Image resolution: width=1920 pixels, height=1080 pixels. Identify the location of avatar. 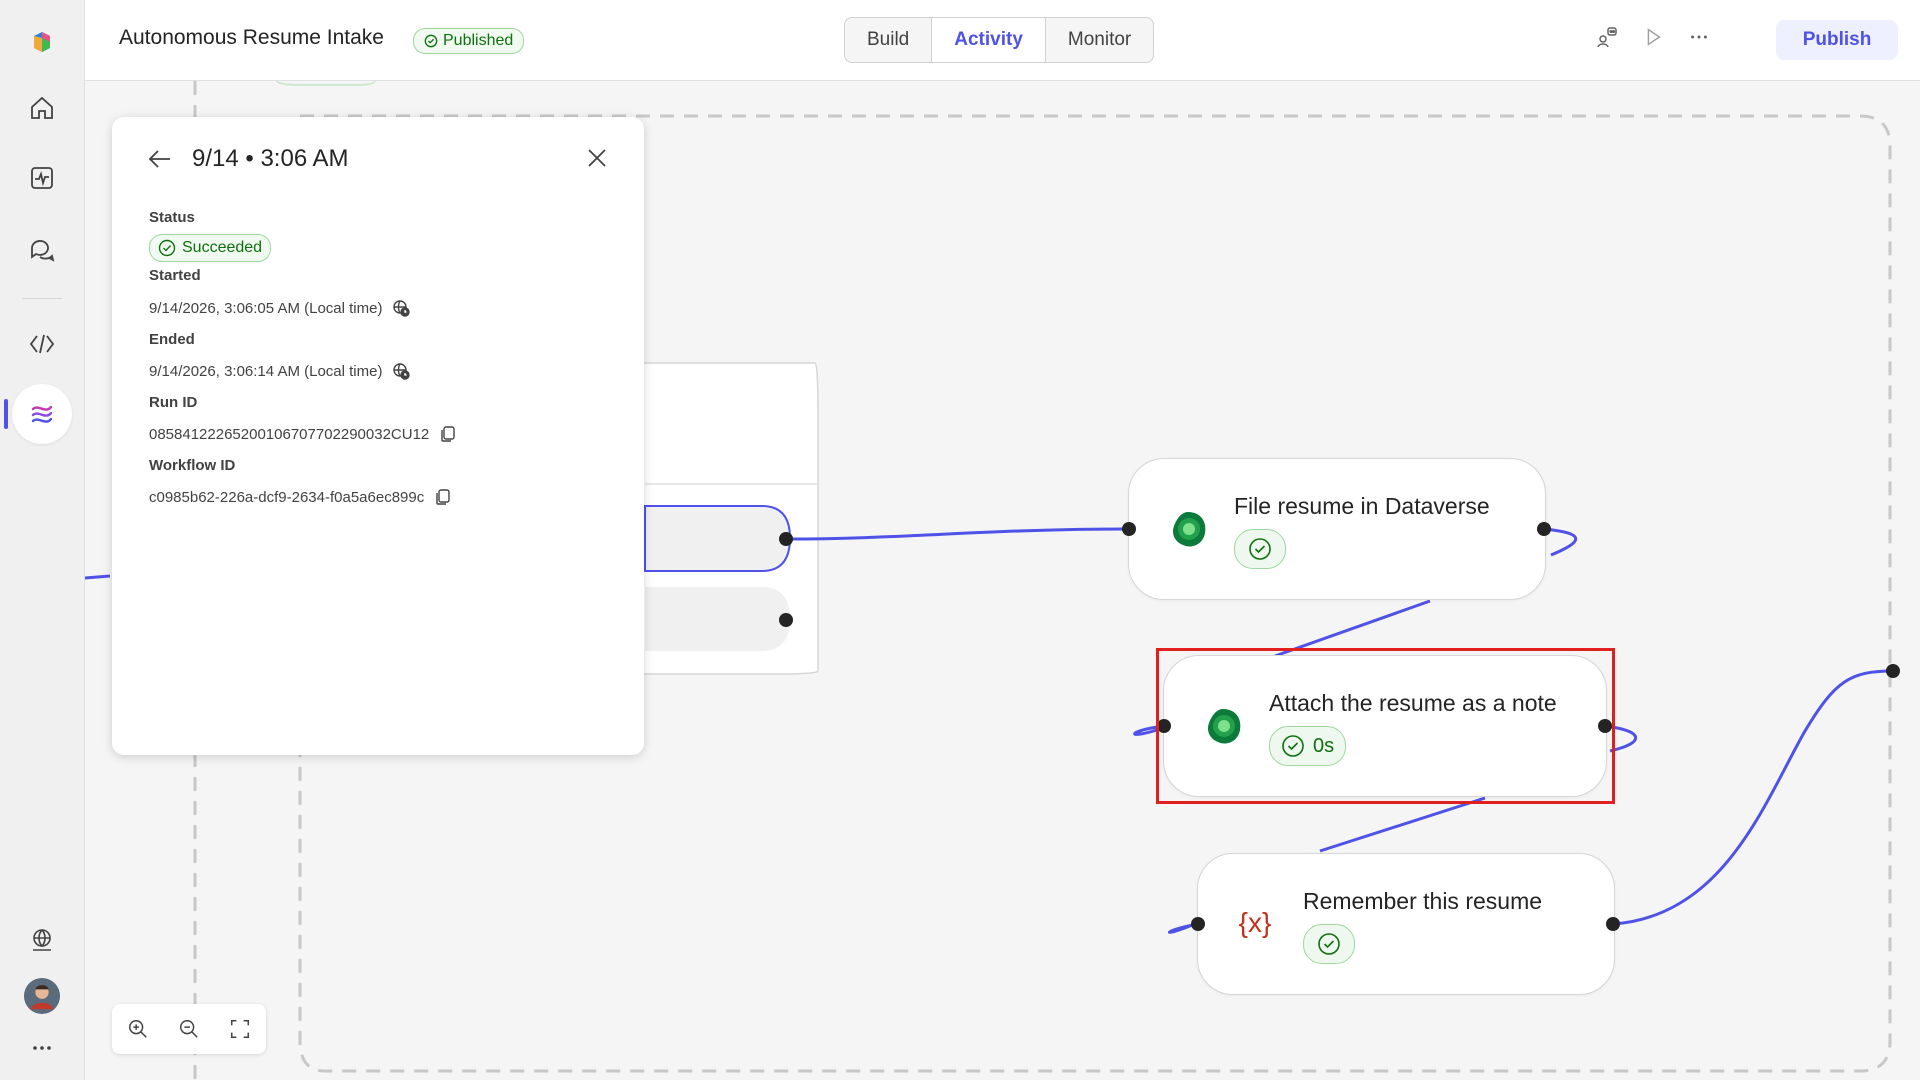
(42, 996).